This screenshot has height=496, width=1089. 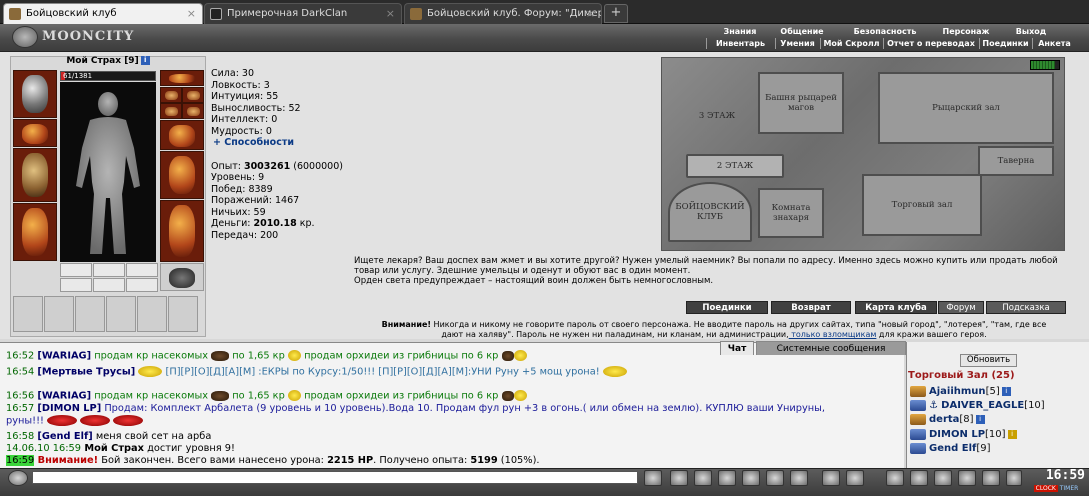 I want to click on character-name: Мой Страх [9] i, so click(x=108, y=62).